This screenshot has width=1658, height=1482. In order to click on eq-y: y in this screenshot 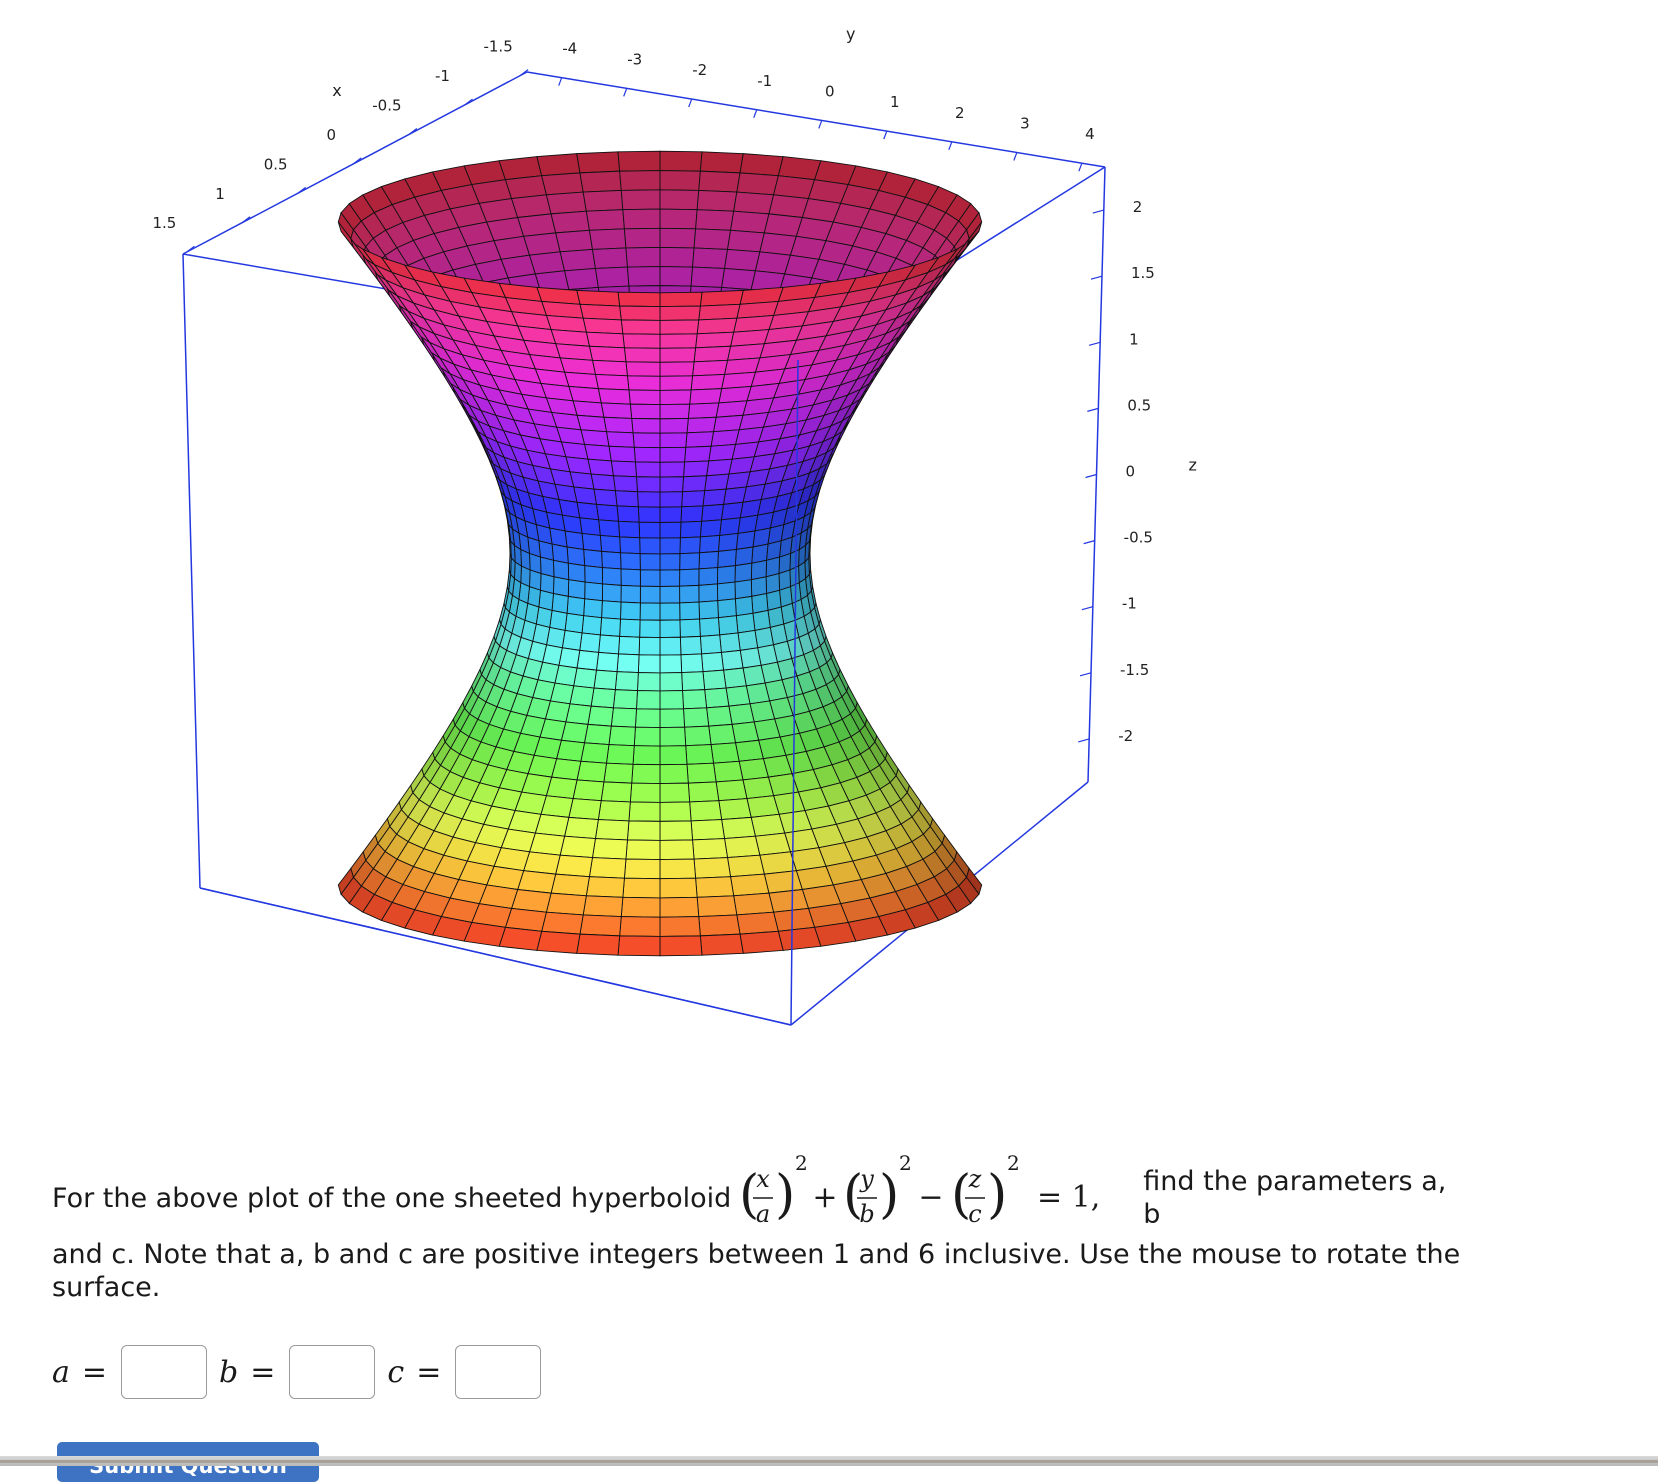, I will do `click(867, 1179)`.